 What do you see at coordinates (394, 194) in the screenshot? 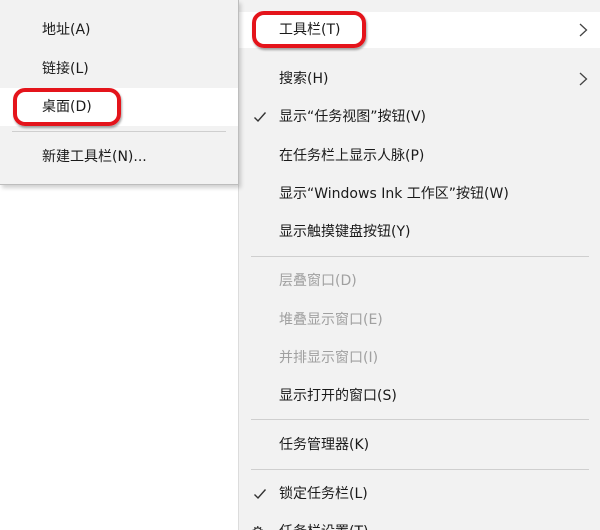
I see `menu-item-label: 显示“Windows Ink 工作区”按钮(W)` at bounding box center [394, 194].